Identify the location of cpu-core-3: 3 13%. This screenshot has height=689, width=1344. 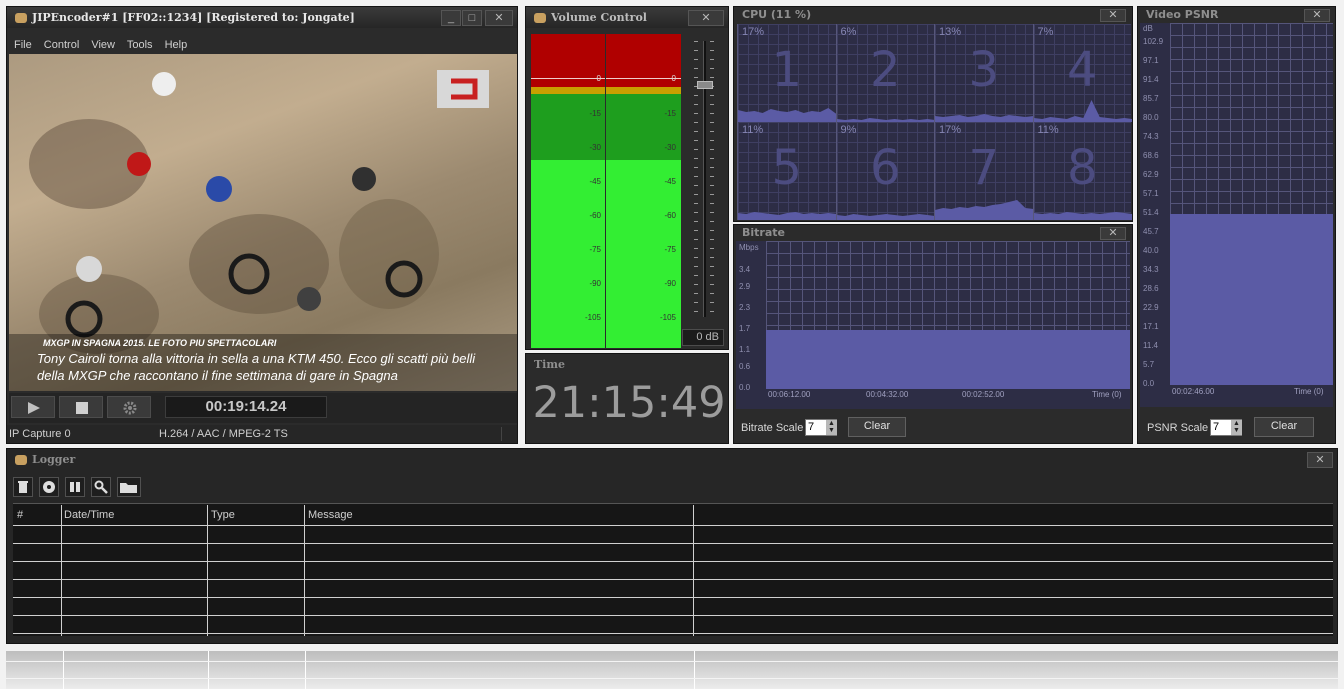
(984, 73).